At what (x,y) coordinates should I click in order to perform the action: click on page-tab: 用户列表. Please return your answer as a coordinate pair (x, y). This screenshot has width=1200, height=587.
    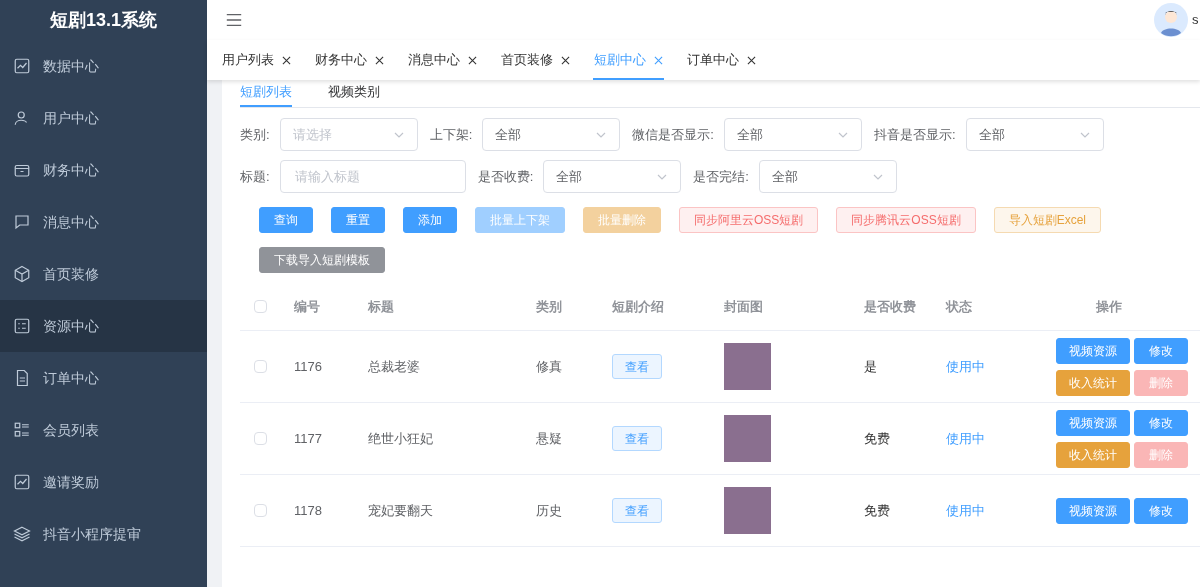
    Looking at the image, I should click on (256, 61).